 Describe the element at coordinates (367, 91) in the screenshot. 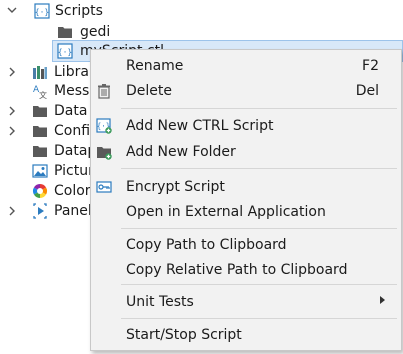

I see `menu-item-shortcut: Del` at that location.